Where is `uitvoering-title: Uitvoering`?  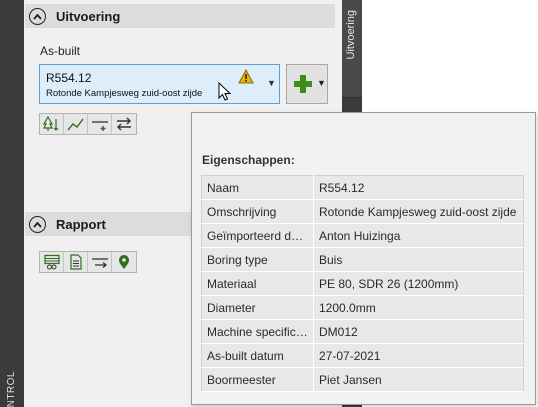 uitvoering-title: Uitvoering is located at coordinates (88, 16).